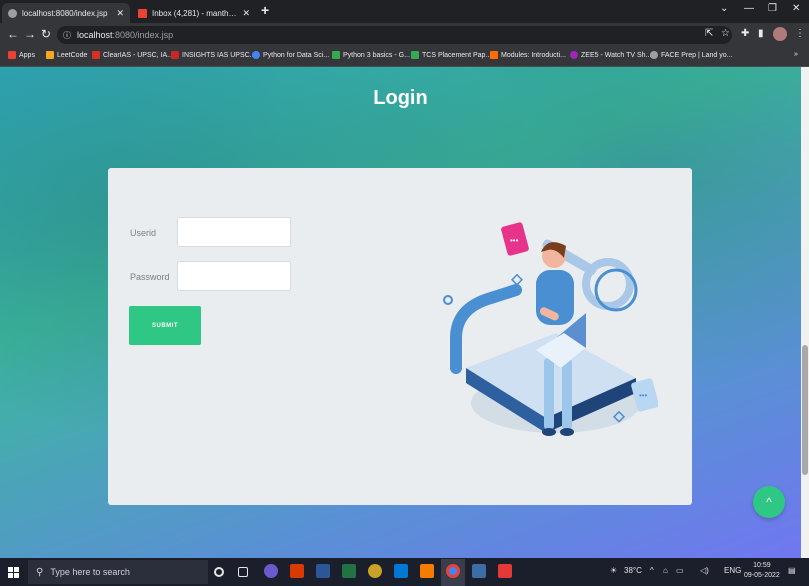 Image resolution: width=809 pixels, height=586 pixels. Describe the element at coordinates (613, 570) in the screenshot. I see `weather-icon: ☀` at that location.